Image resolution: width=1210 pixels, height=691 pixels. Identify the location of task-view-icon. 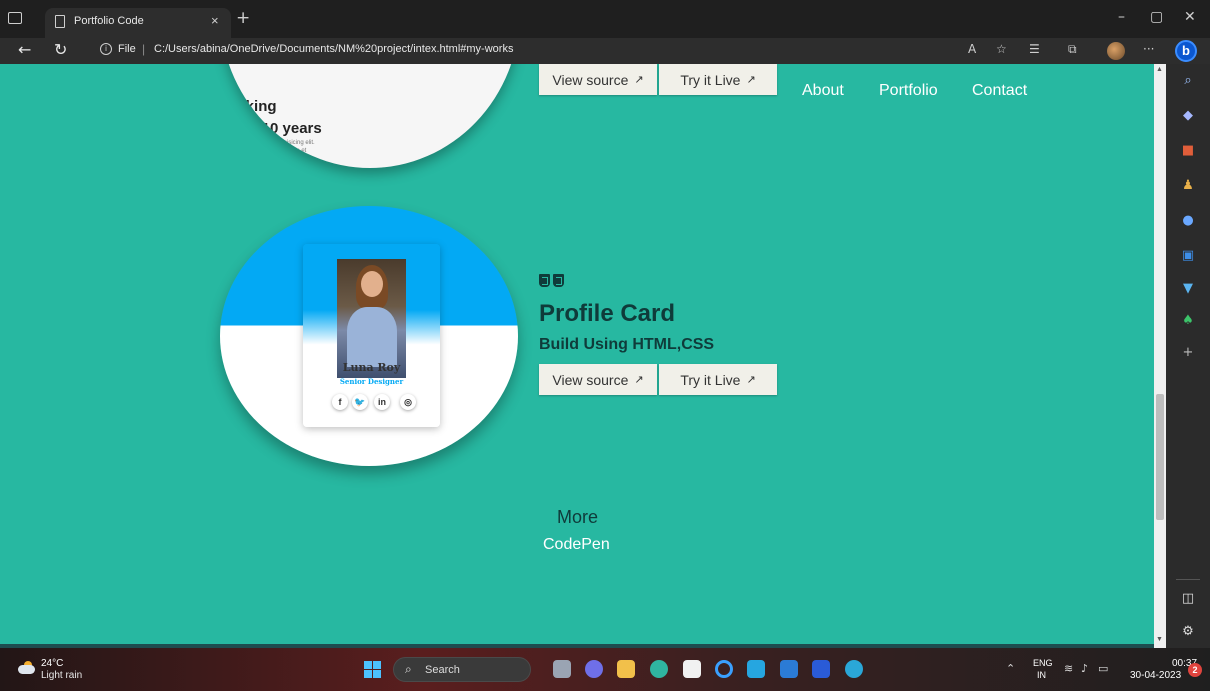
(562, 669).